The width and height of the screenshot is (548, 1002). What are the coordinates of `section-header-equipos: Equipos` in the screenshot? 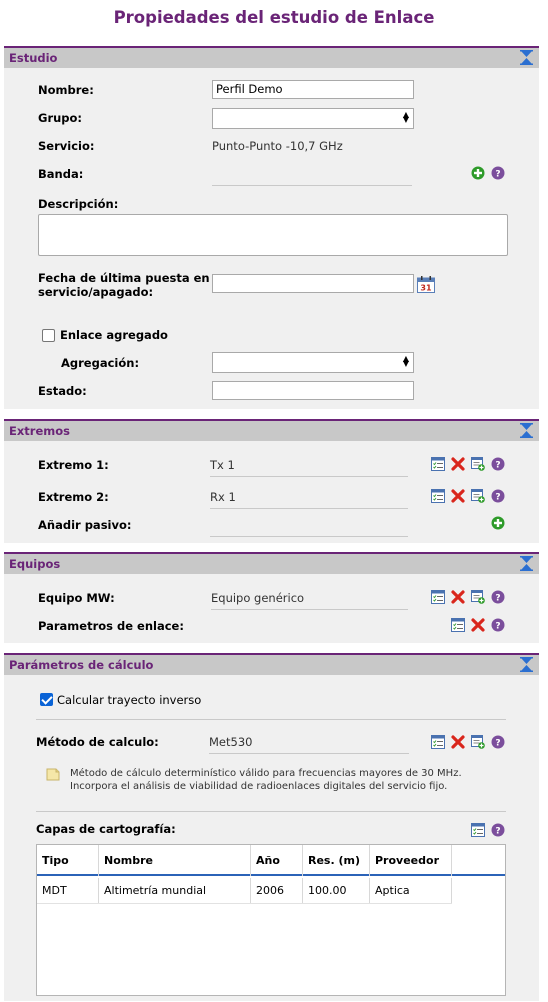 It's located at (271, 563).